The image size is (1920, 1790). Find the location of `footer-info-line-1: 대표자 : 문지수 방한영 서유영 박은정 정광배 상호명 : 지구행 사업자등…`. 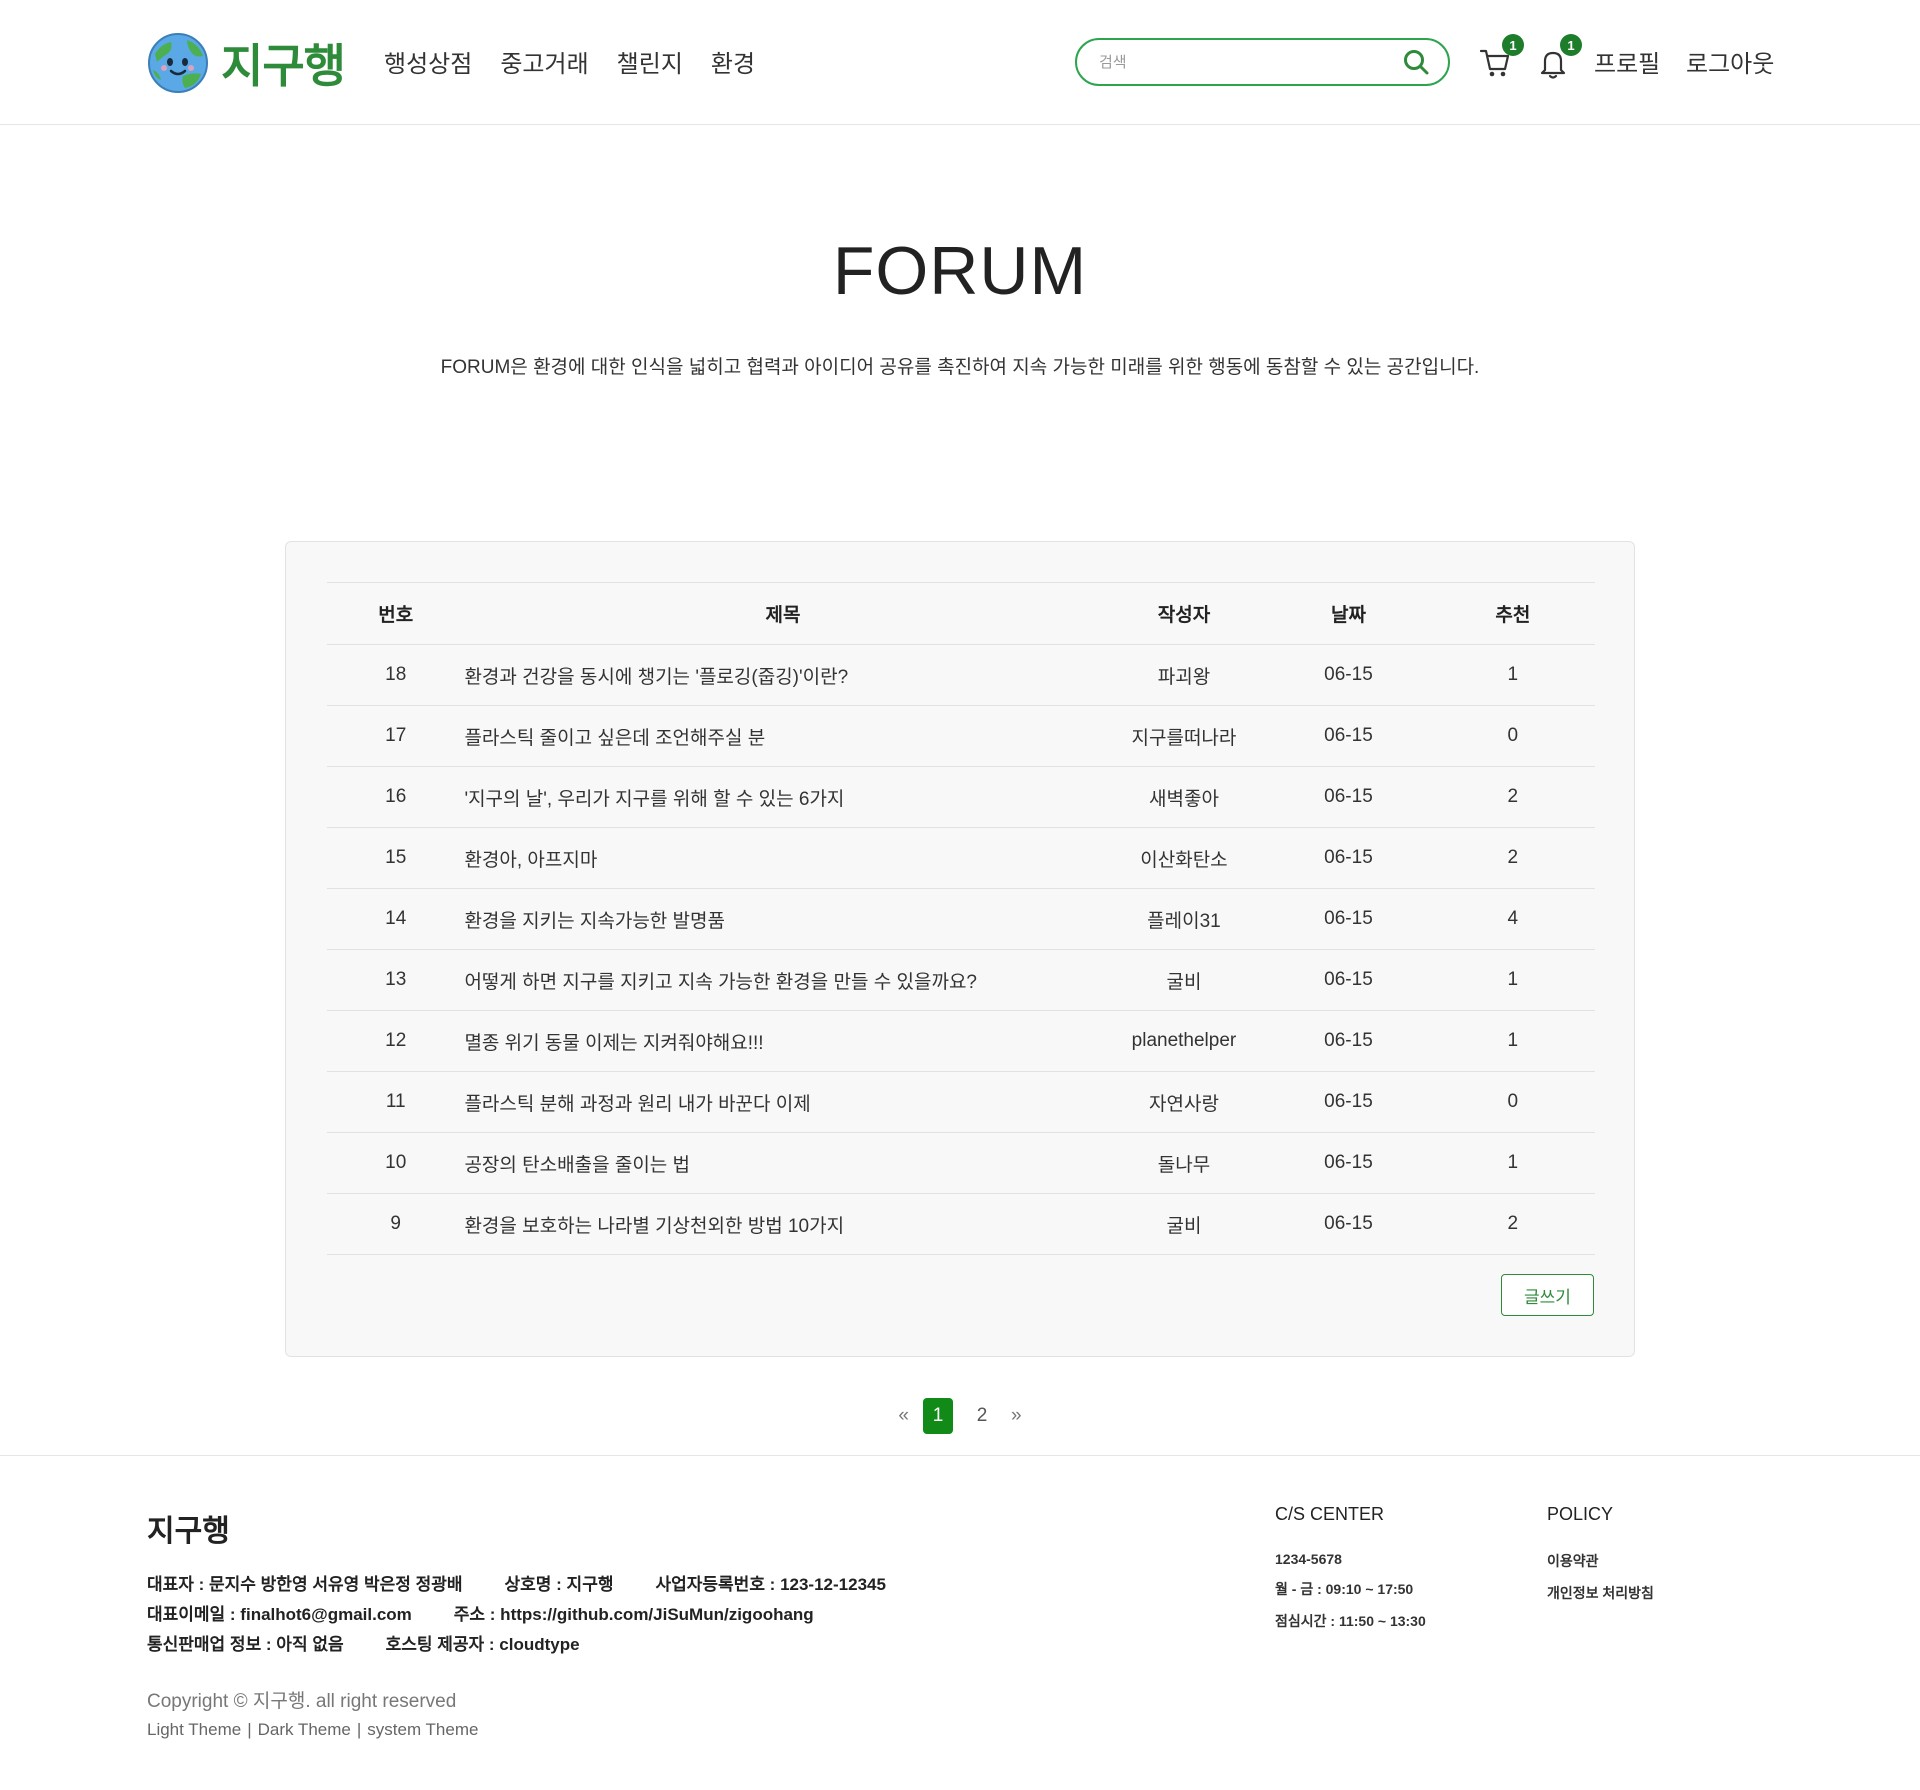

footer-info-line-1: 대표자 : 문지수 방한영 서유영 박은정 정광배 상호명 : 지구행 사업자등… is located at coordinates (516, 1582).